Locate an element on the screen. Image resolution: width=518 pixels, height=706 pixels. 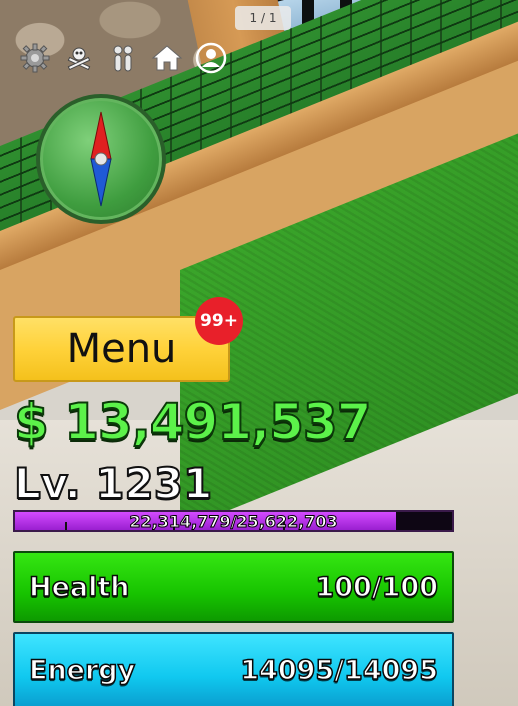
compass is located at coordinates (101, 159).